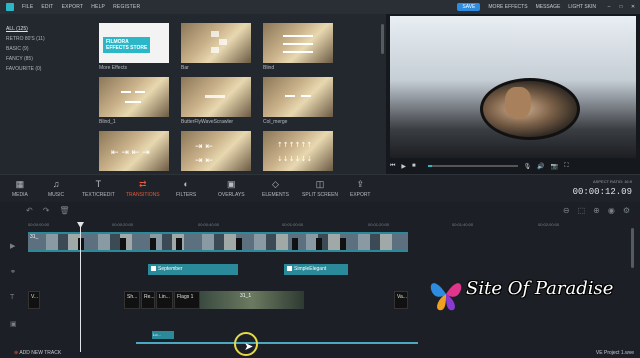 Image resolution: width=640 pixels, height=358 pixels. I want to click on bar-pattern-icon, so click(219, 42).